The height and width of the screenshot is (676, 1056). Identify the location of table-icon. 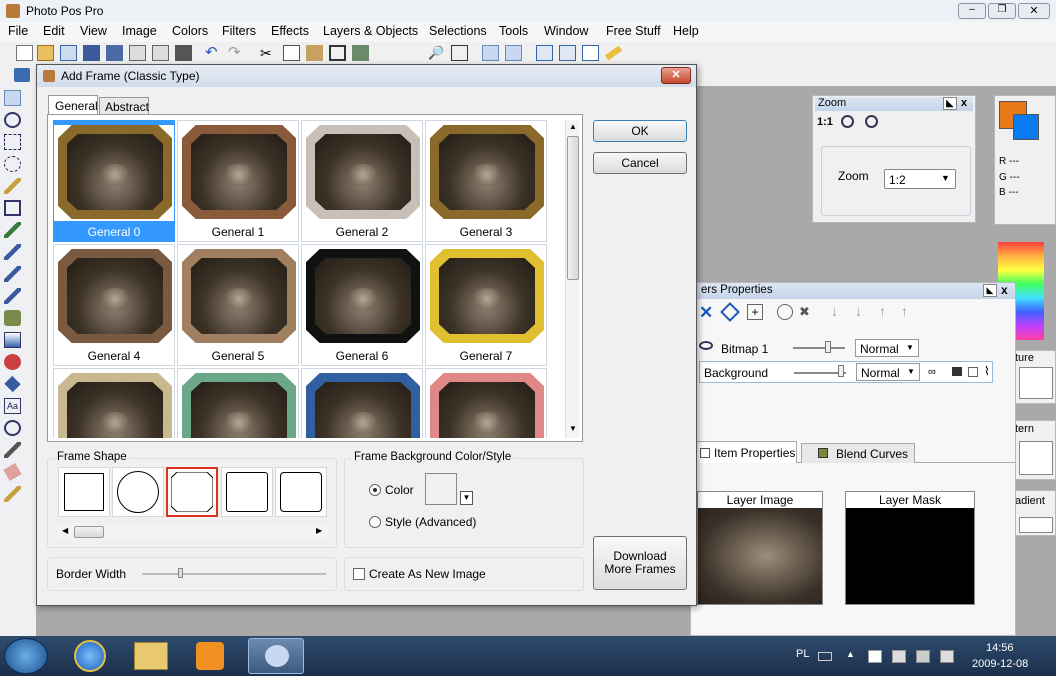
(544, 53).